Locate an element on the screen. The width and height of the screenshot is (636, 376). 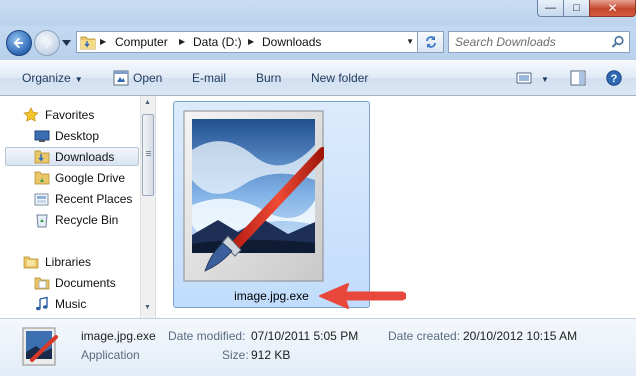
star-icon is located at coordinates (31, 114).